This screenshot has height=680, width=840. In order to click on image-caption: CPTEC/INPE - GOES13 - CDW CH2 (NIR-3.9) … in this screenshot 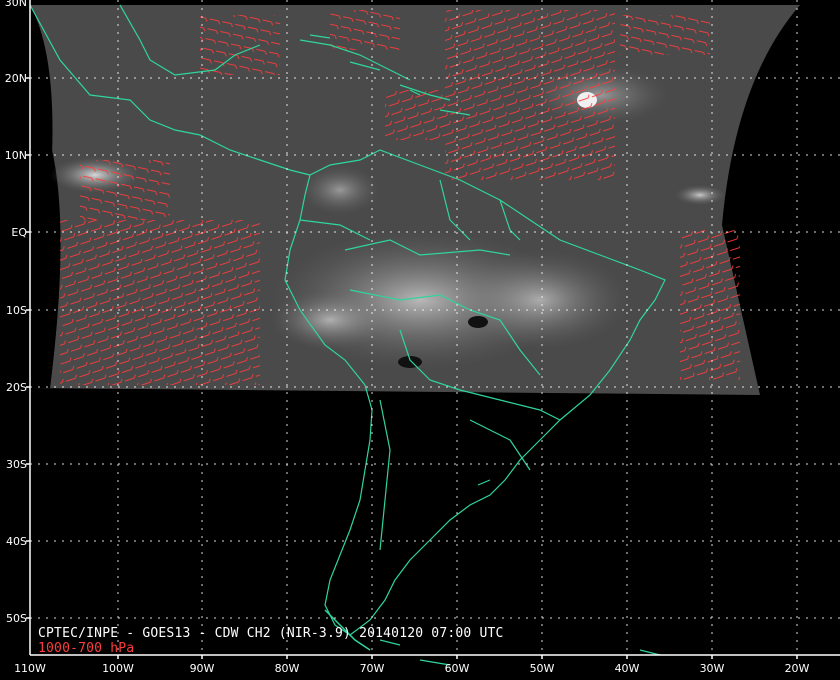, I will do `click(271, 633)`.